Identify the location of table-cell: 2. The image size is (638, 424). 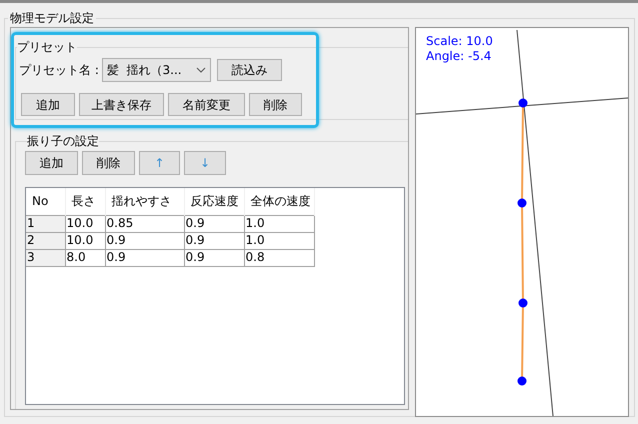
(45, 240).